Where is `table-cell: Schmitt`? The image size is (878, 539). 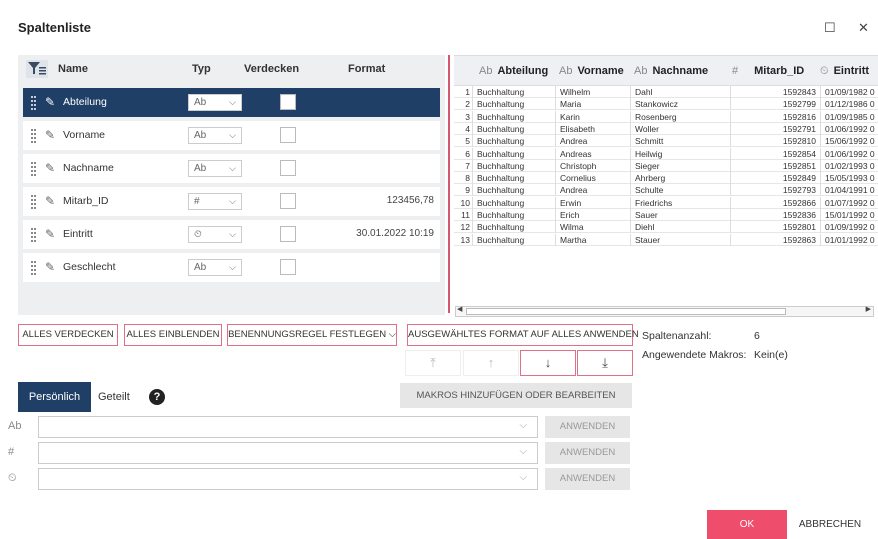
table-cell: Schmitt is located at coordinates (646, 141).